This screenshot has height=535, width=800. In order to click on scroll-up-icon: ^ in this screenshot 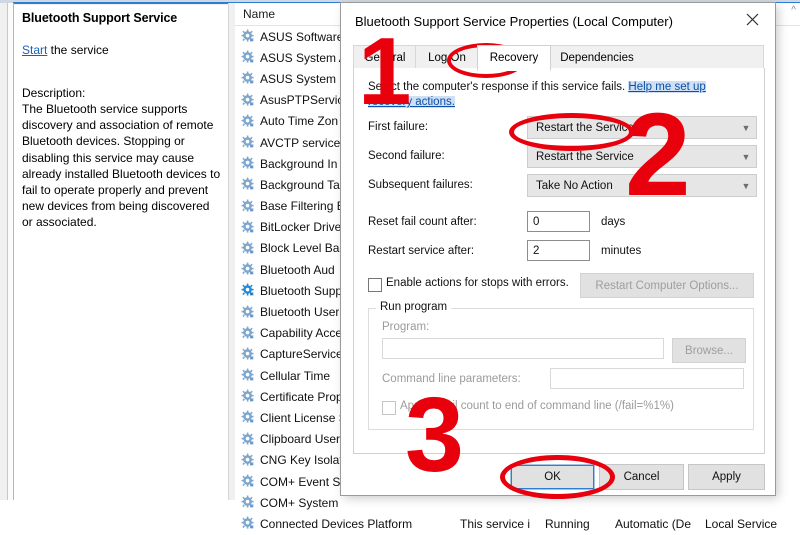, I will do `click(793, 10)`.